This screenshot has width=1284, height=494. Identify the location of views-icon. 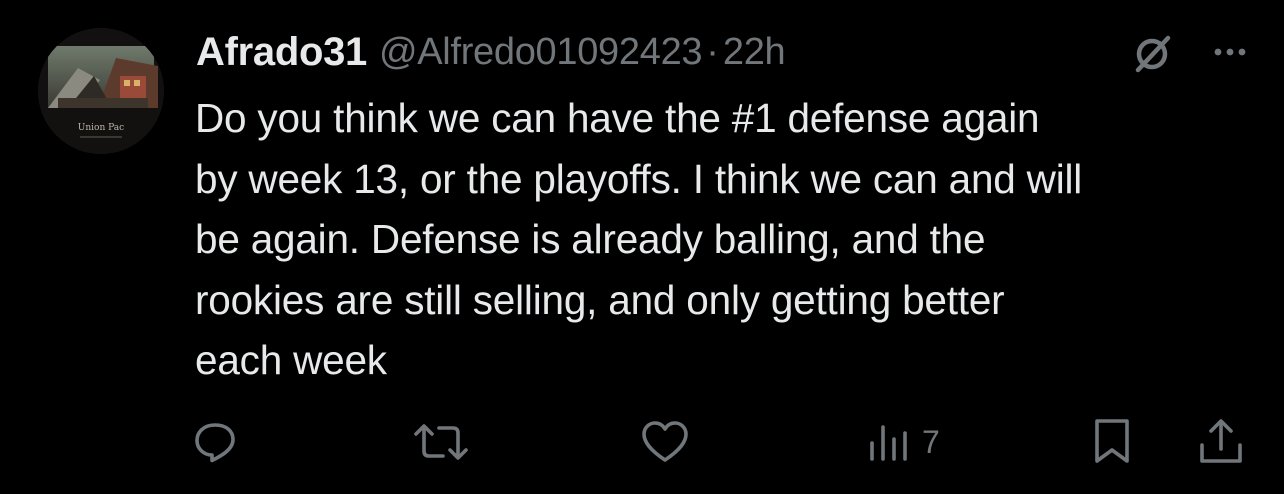
(888, 443).